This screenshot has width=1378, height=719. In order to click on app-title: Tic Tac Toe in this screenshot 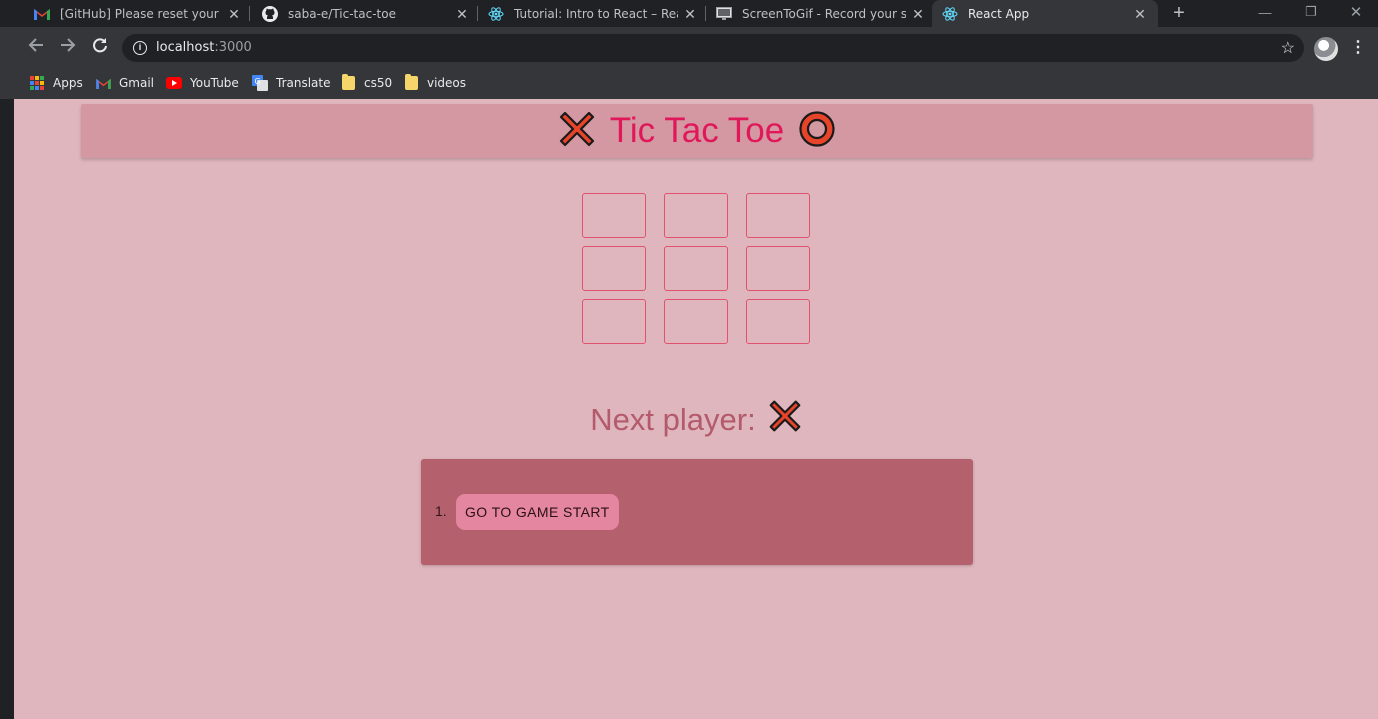, I will do `click(697, 130)`.